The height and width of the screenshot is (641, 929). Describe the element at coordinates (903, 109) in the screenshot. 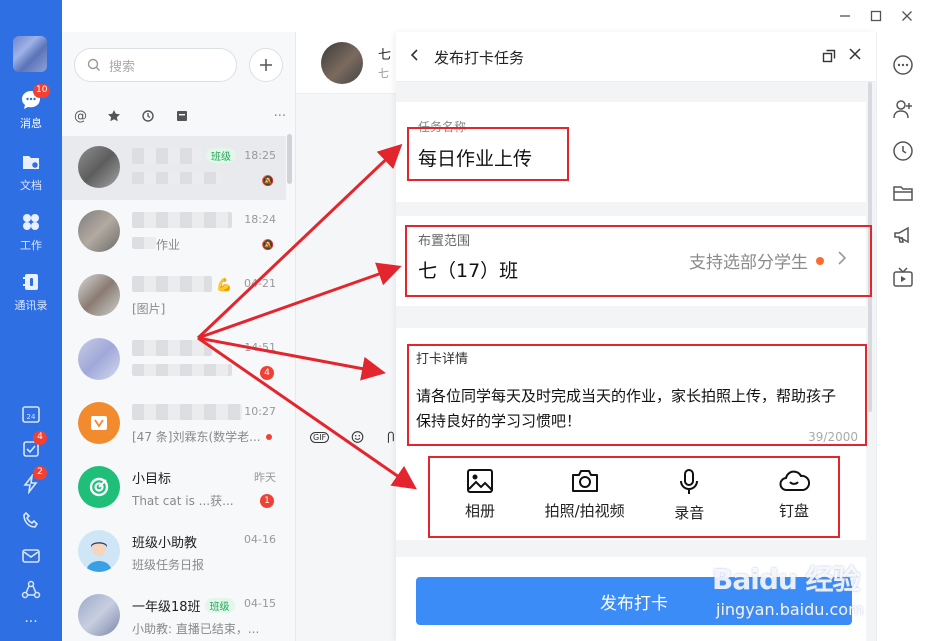

I see `add-member-icon` at that location.